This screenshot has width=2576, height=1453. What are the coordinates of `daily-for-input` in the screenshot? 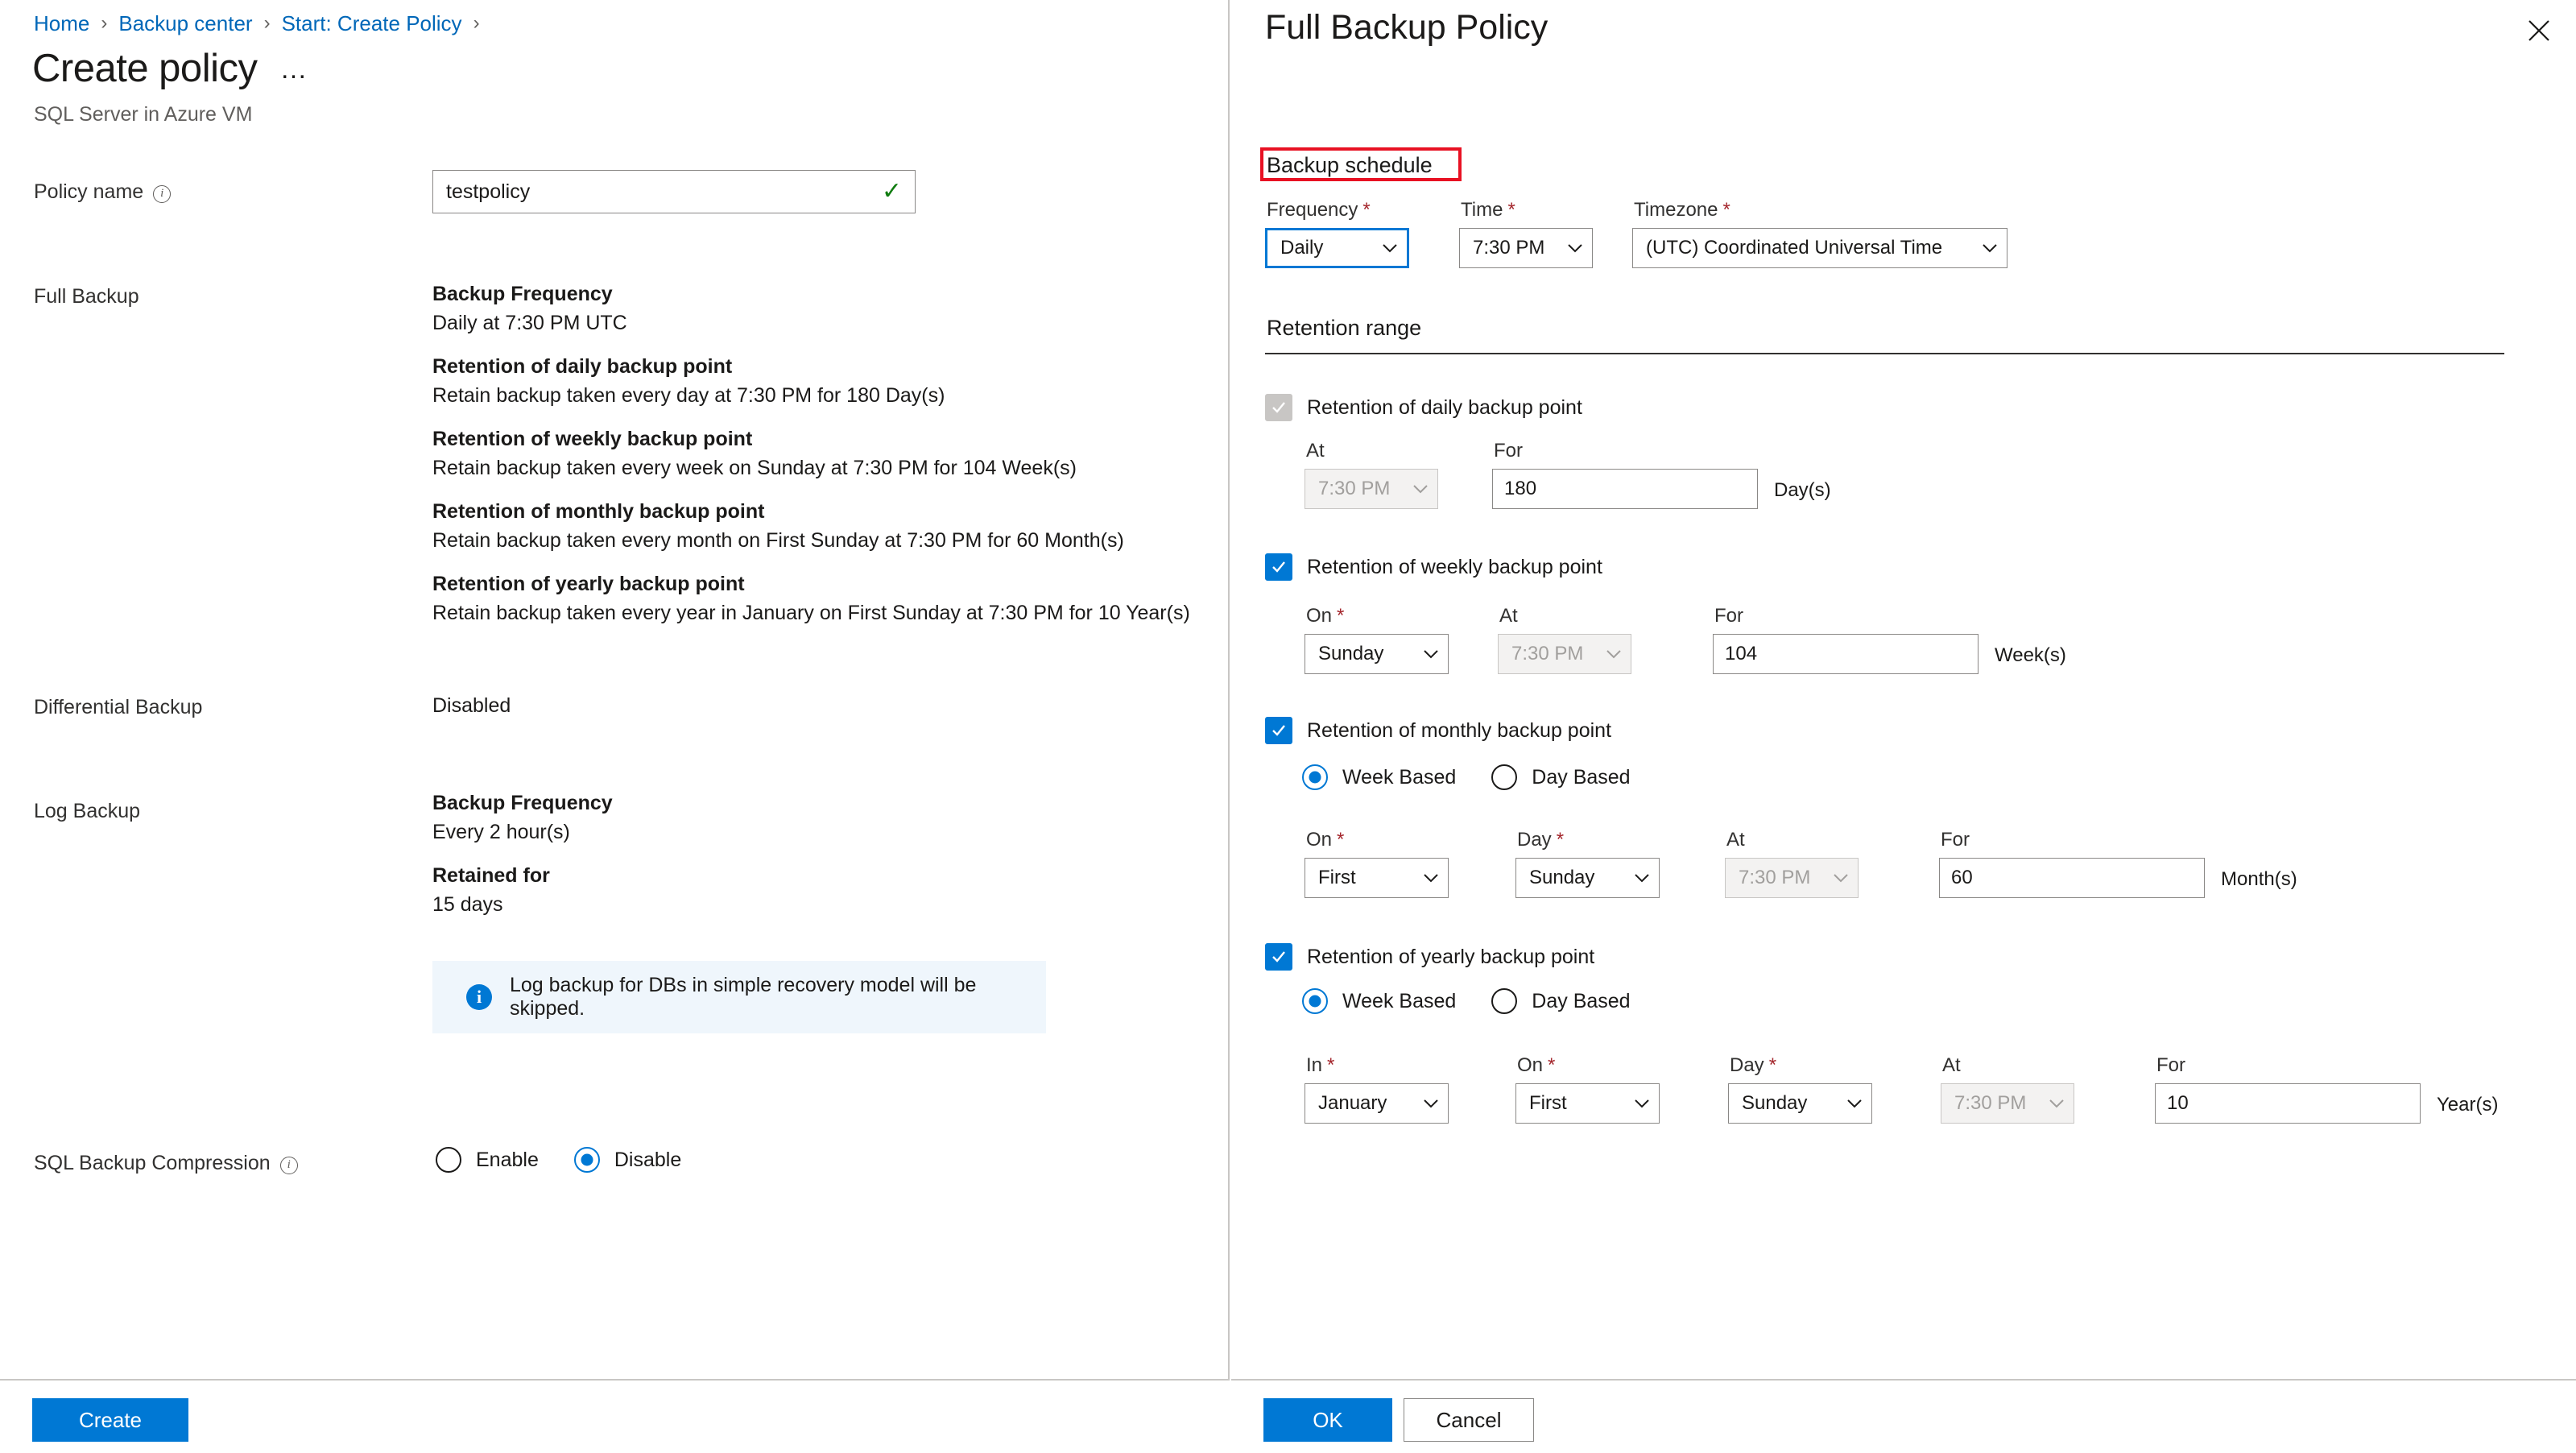 It's located at (1625, 489).